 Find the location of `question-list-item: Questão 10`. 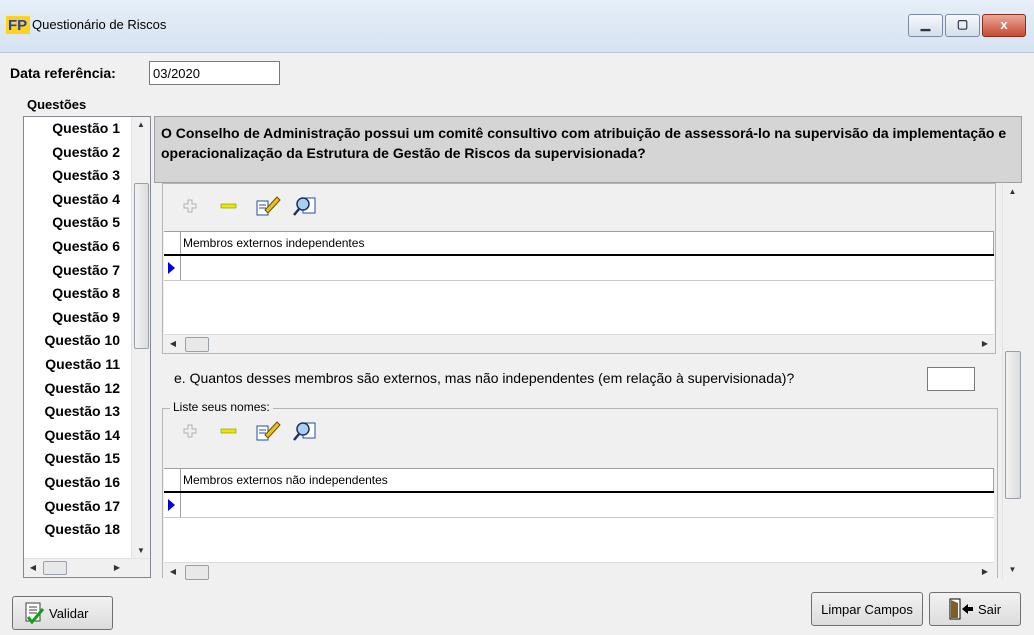

question-list-item: Questão 10 is located at coordinates (76, 341).